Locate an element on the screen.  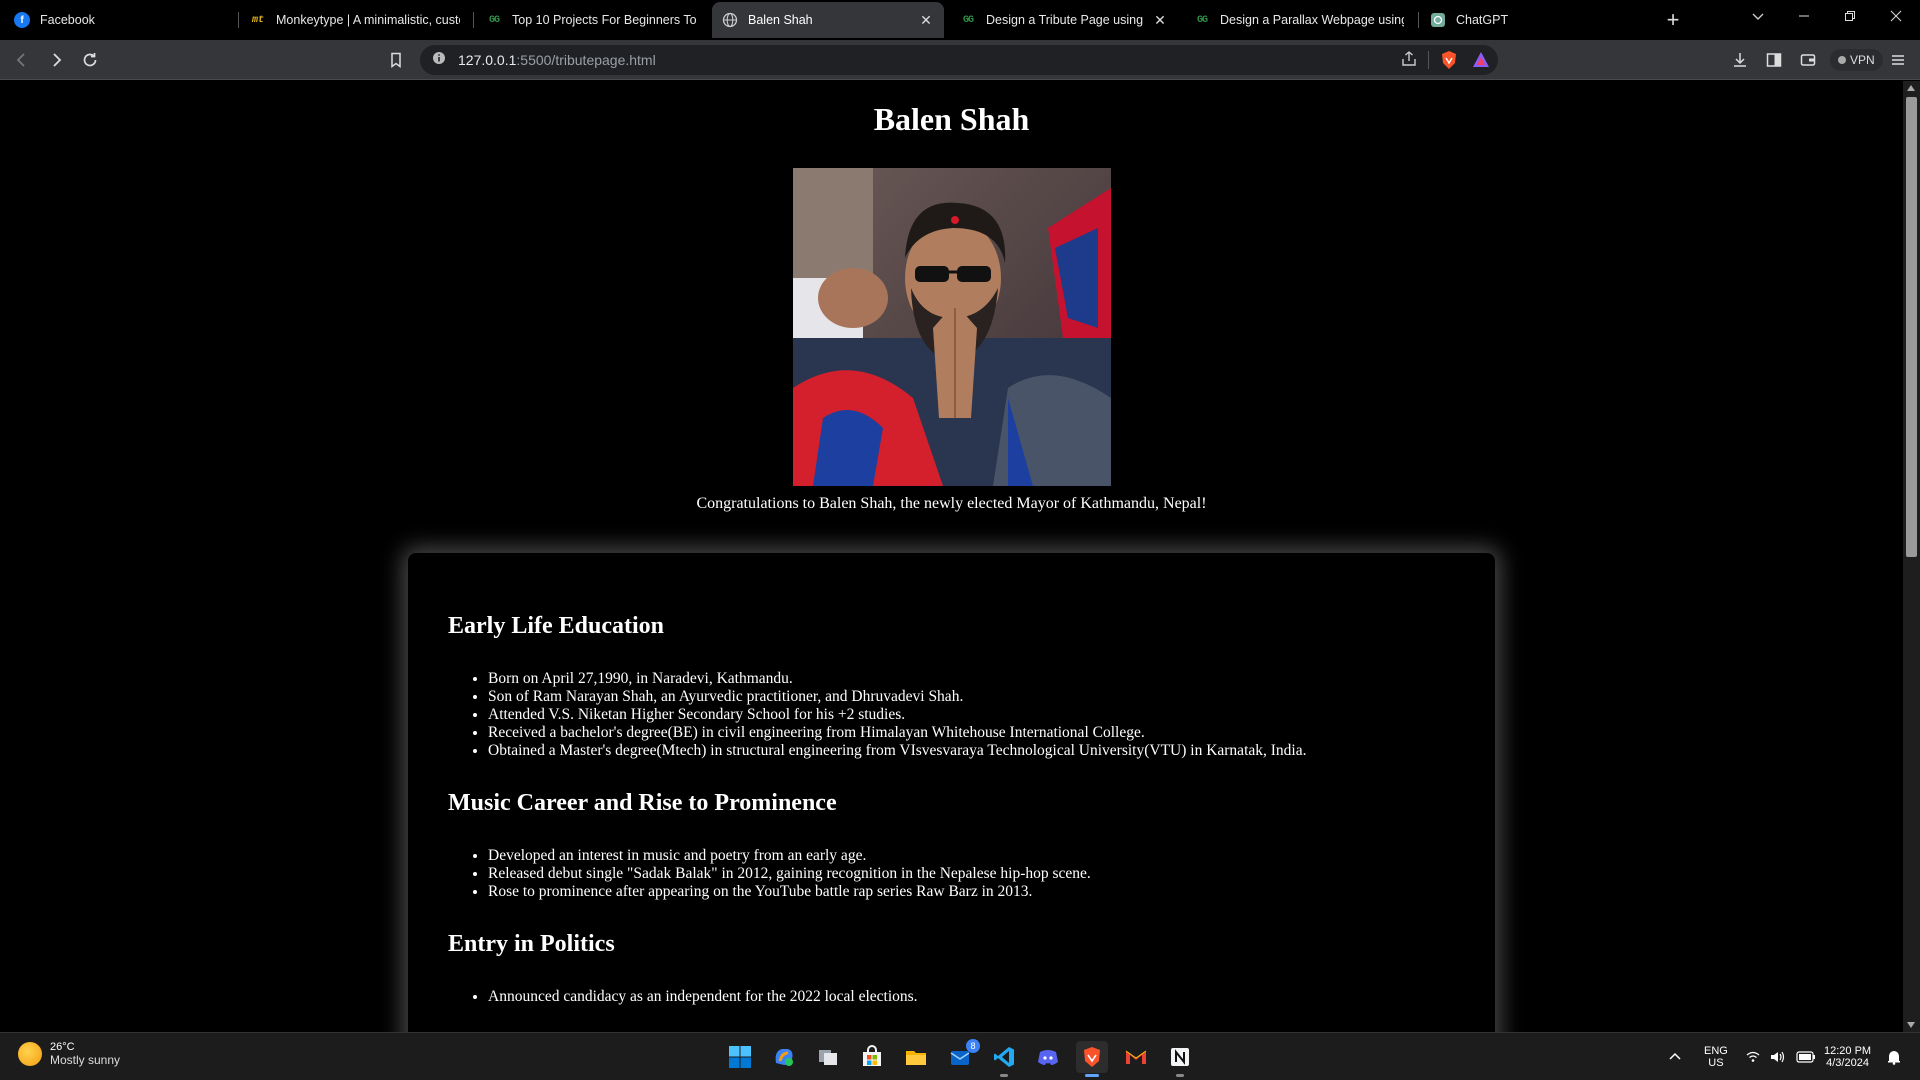
browser-toolbar: 127.0.0.1:5500/tributepage.html VPN is located at coordinates (960, 60).